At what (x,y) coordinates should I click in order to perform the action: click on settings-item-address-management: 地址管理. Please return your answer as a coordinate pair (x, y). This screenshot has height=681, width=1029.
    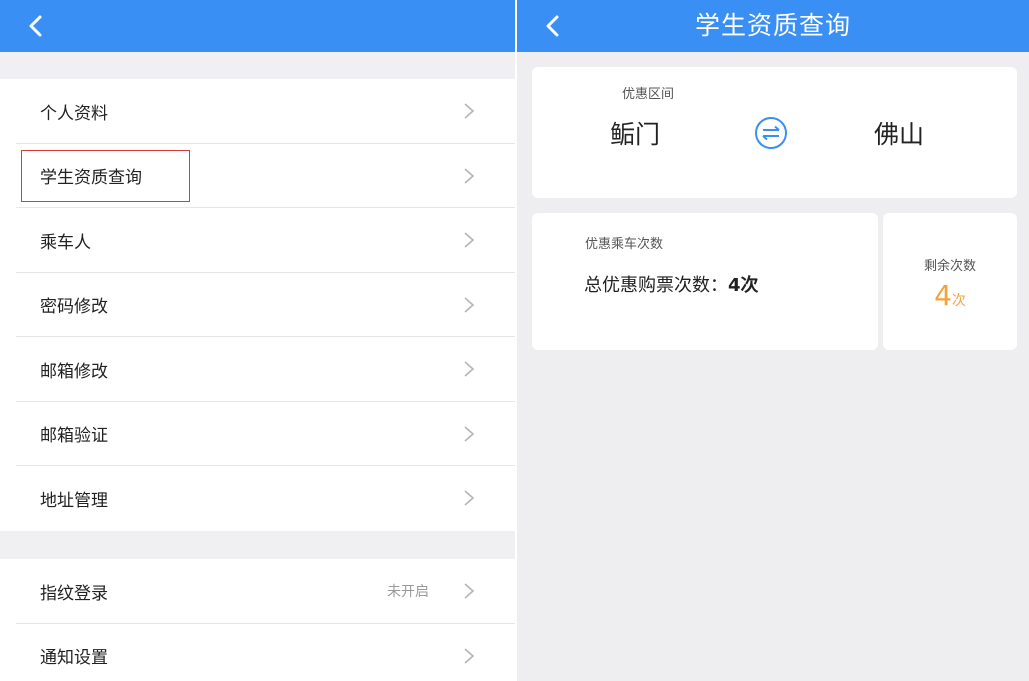
    Looking at the image, I should click on (257, 498).